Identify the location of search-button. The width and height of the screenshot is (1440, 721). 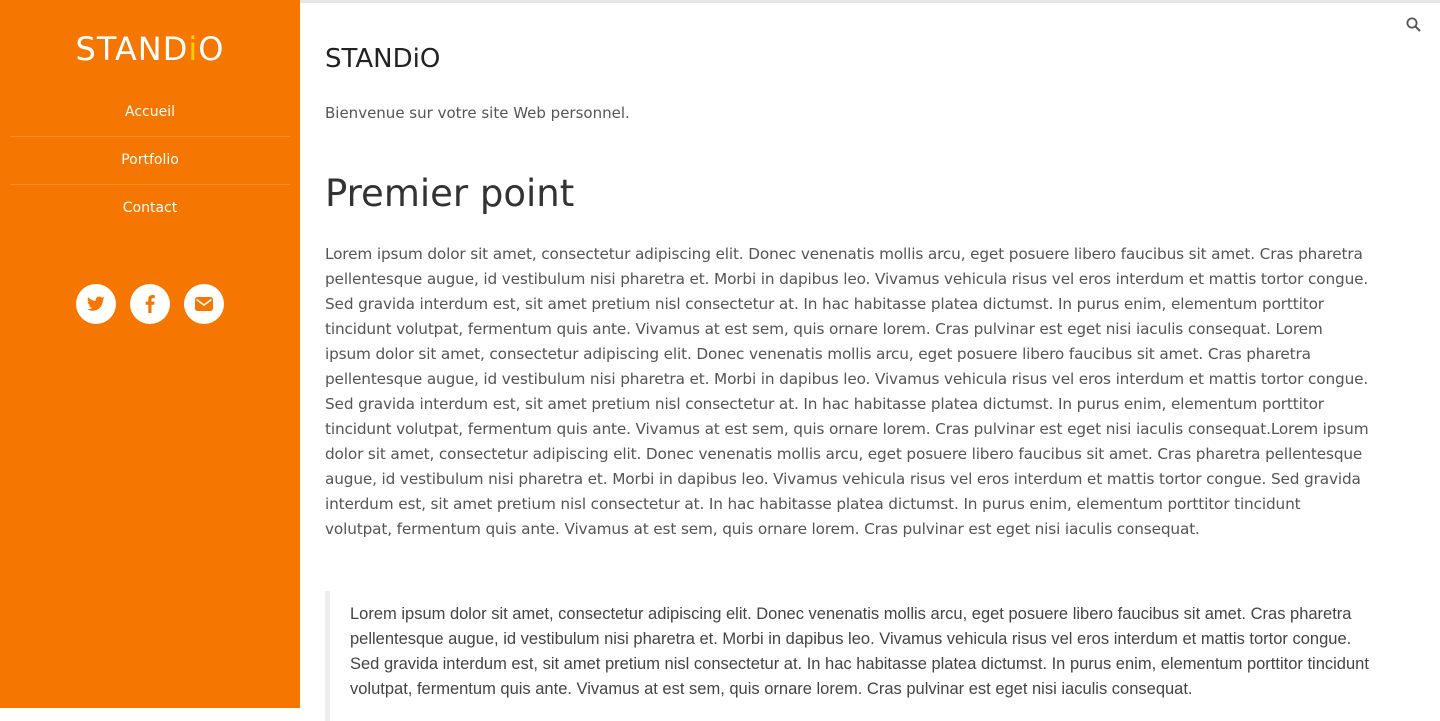
(1414, 25).